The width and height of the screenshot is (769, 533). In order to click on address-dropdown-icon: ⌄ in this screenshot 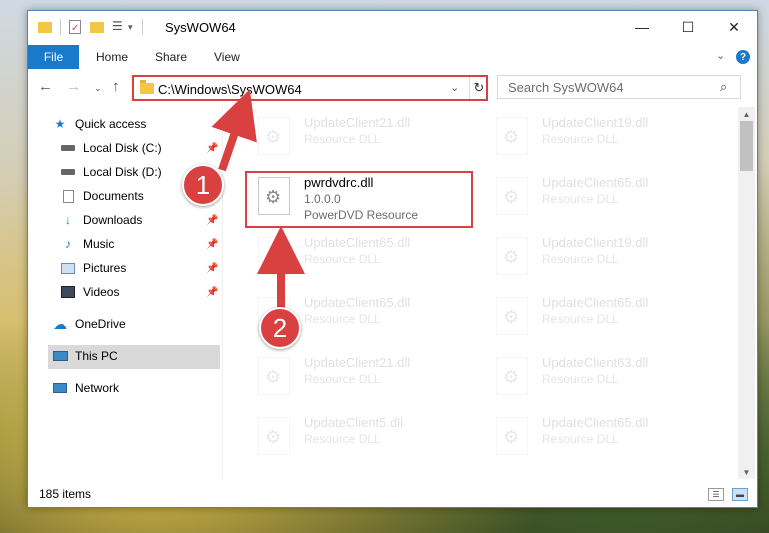, I will do `click(454, 87)`.